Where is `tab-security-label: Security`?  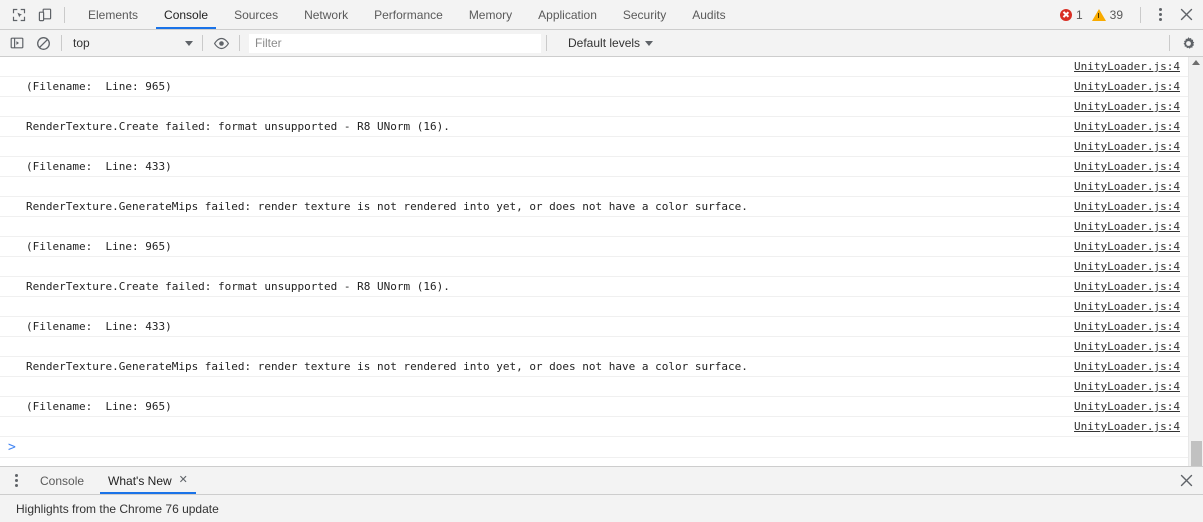
tab-security-label: Security is located at coordinates (644, 14).